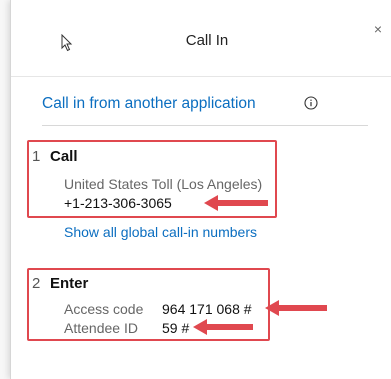 The height and width of the screenshot is (379, 391). I want to click on step-label: Enter, so click(69, 283).